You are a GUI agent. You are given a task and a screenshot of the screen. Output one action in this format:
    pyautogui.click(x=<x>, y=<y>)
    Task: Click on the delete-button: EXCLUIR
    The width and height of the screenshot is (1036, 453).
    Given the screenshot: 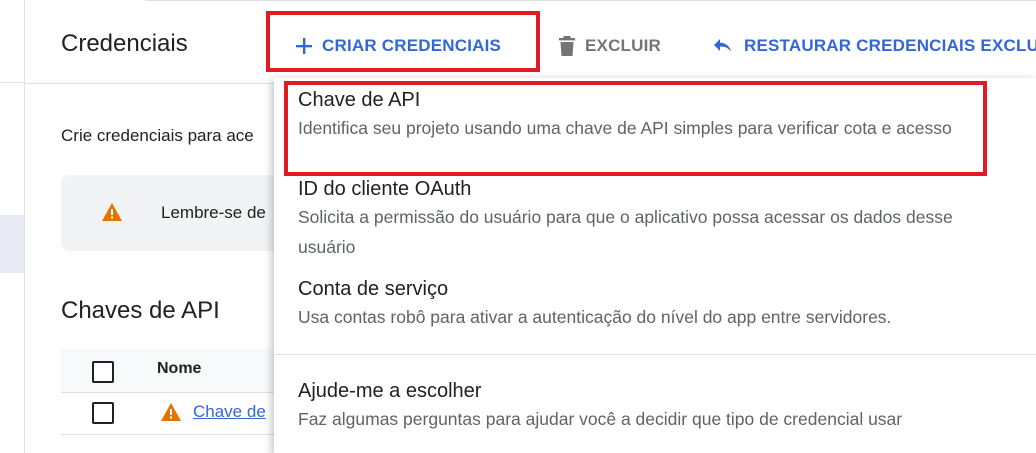 What is the action you would take?
    pyautogui.click(x=609, y=46)
    